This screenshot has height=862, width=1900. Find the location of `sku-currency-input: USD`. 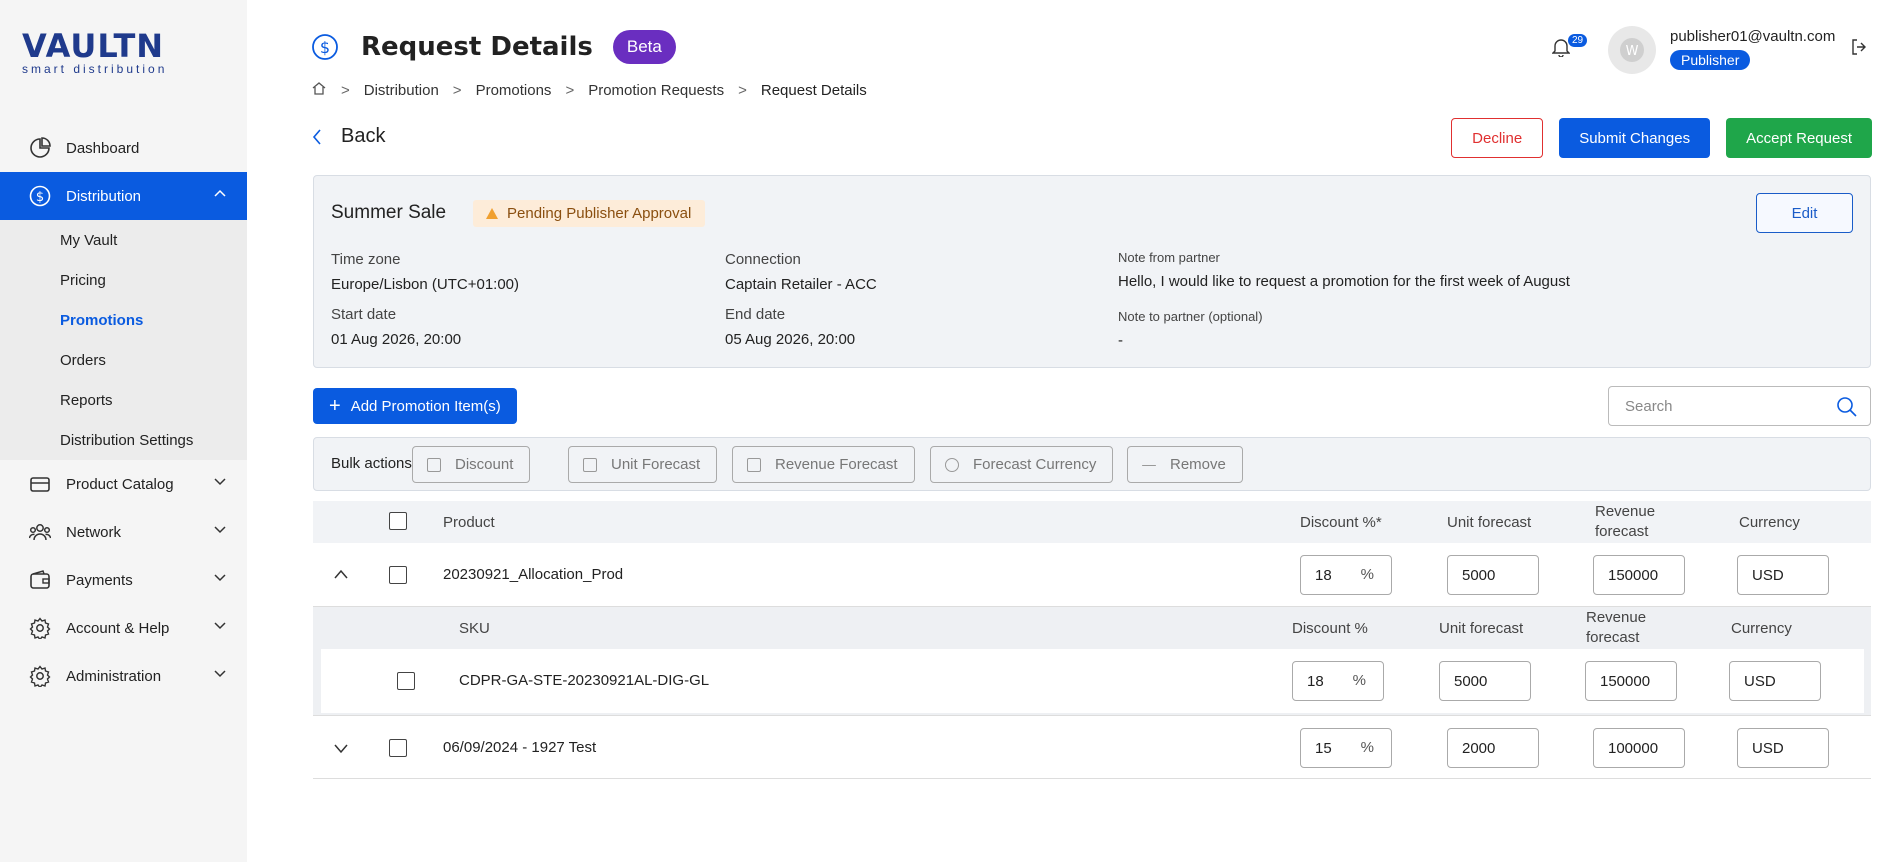

sku-currency-input: USD is located at coordinates (1775, 681).